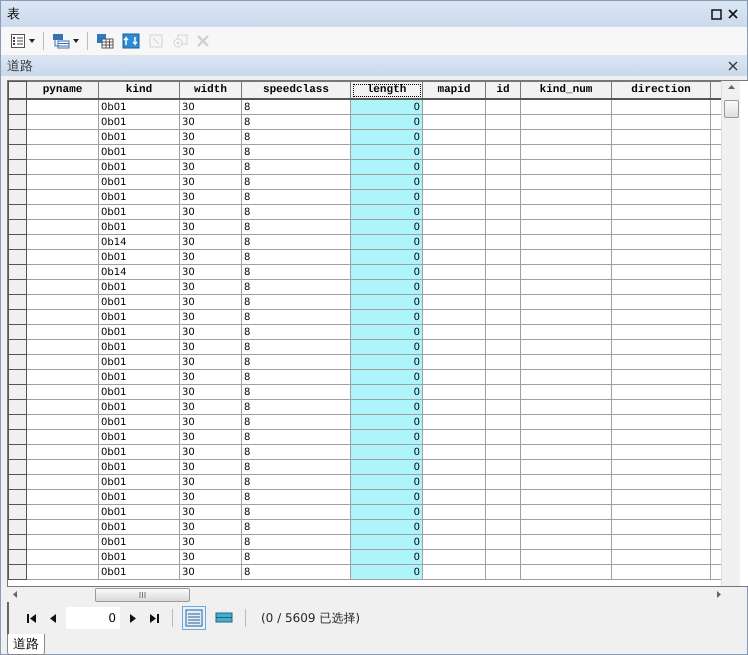 This screenshot has width=748, height=655. Describe the element at coordinates (62, 90) in the screenshot. I see `column-header: pyname` at that location.